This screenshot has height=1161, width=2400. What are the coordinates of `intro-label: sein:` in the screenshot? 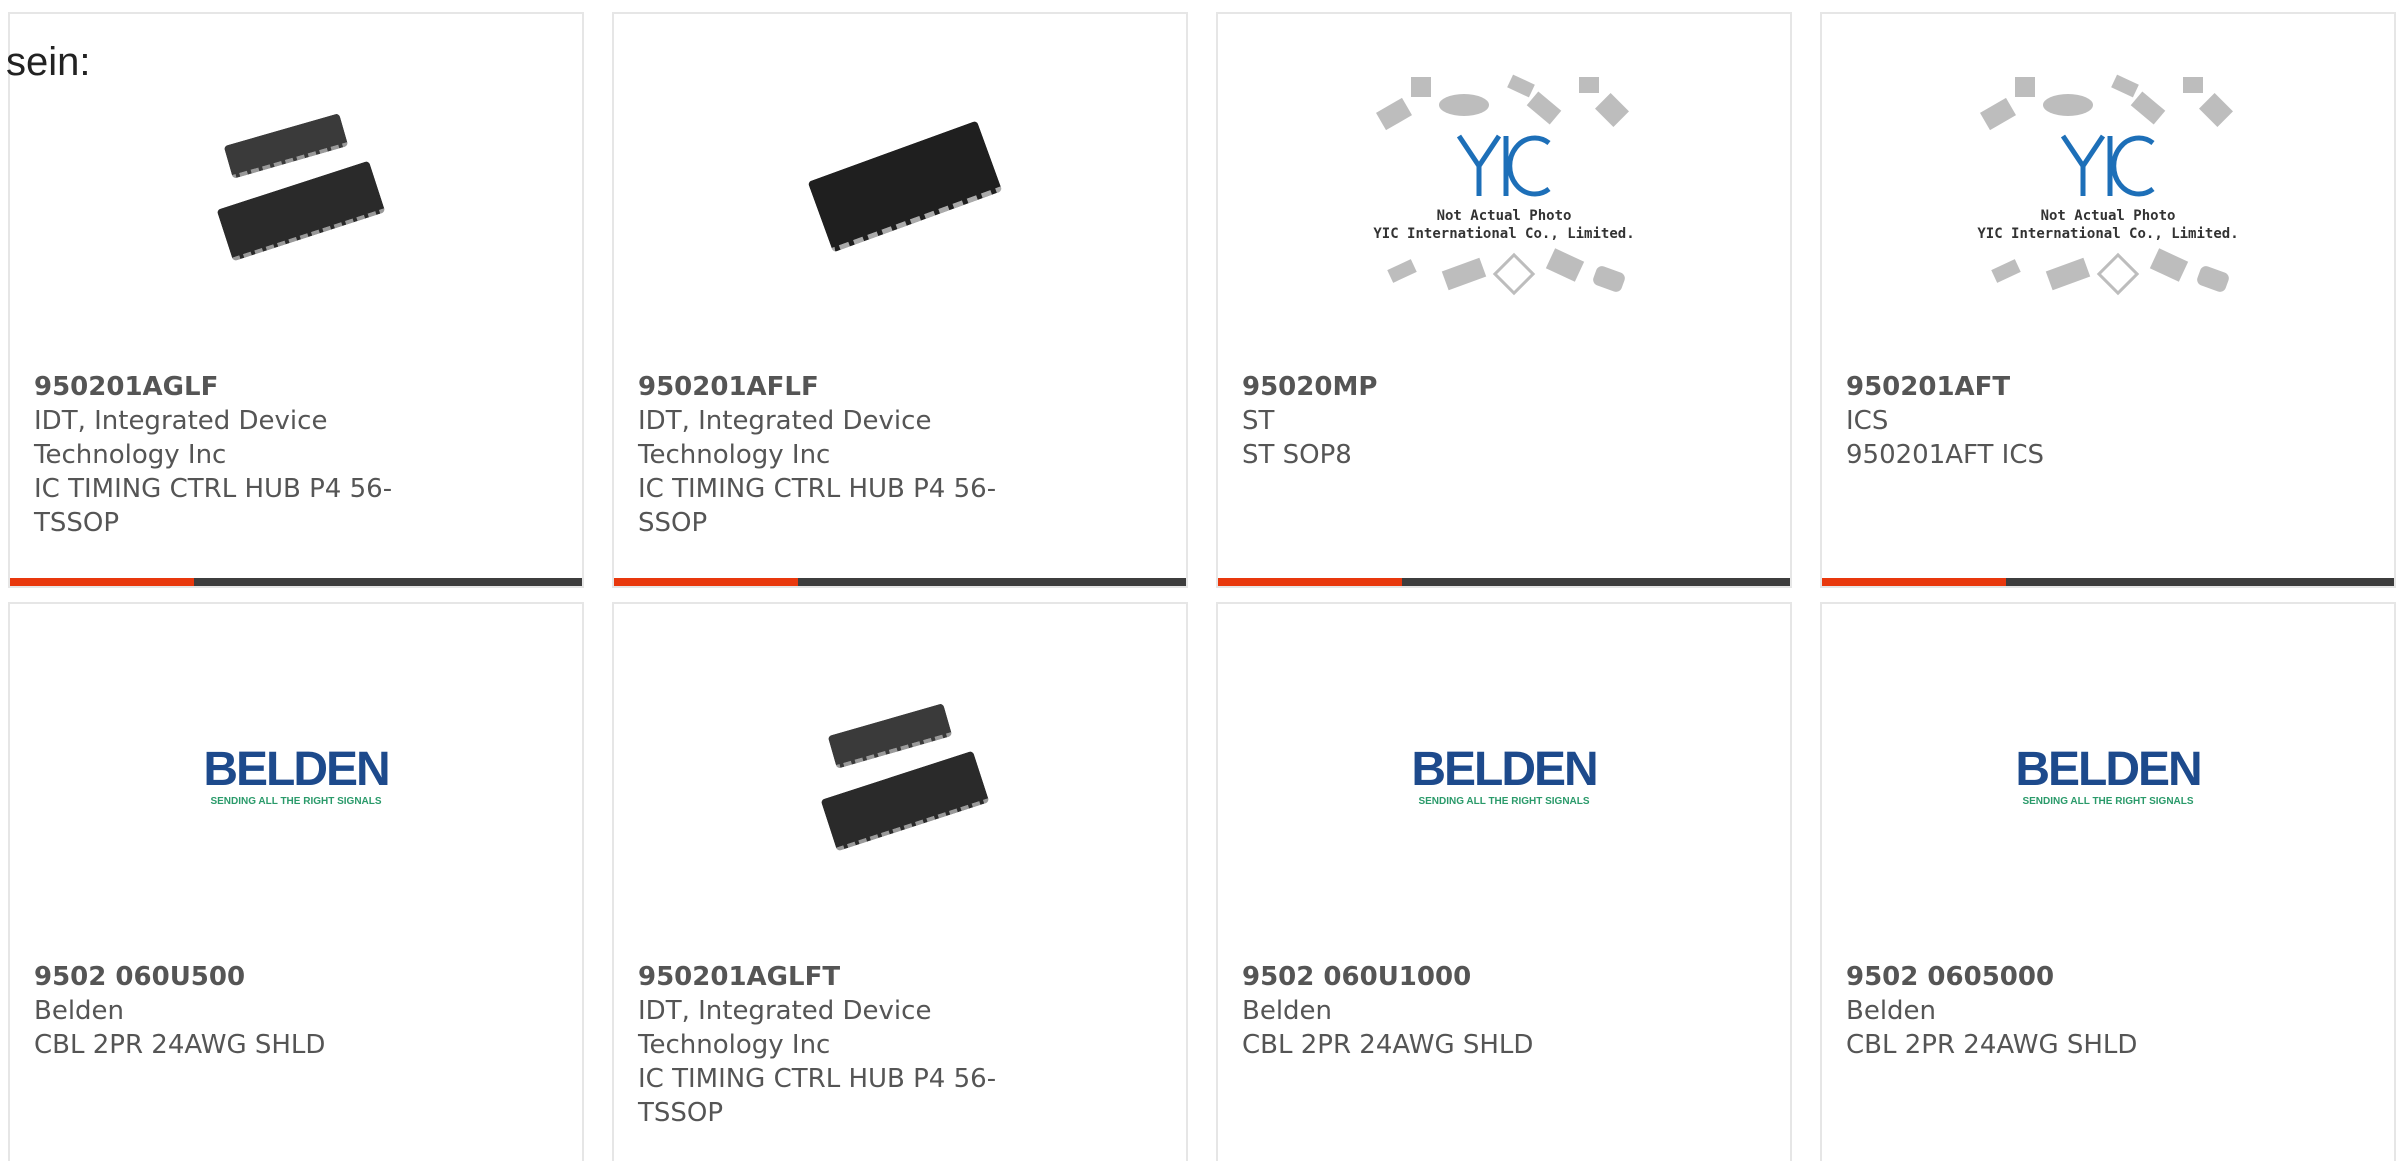 It's located at (48, 62).